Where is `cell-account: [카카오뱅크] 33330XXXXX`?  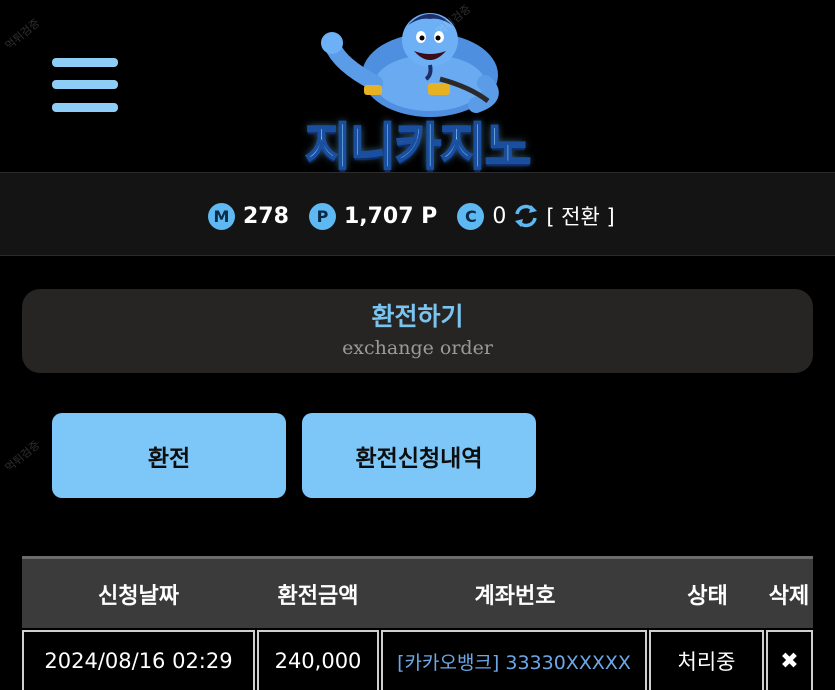 cell-account: [카카오뱅크] 33330XXXXX is located at coordinates (514, 660).